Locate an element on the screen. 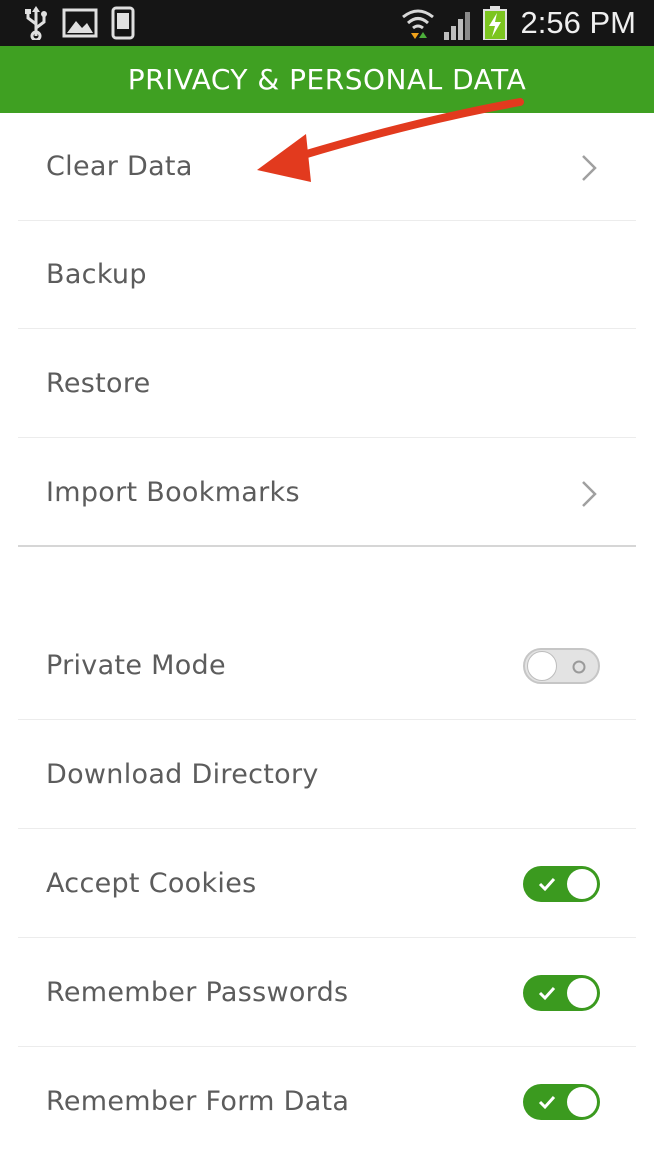 The image size is (654, 1162). remember-passwords-item: Remember Passwords is located at coordinates (327, 993).